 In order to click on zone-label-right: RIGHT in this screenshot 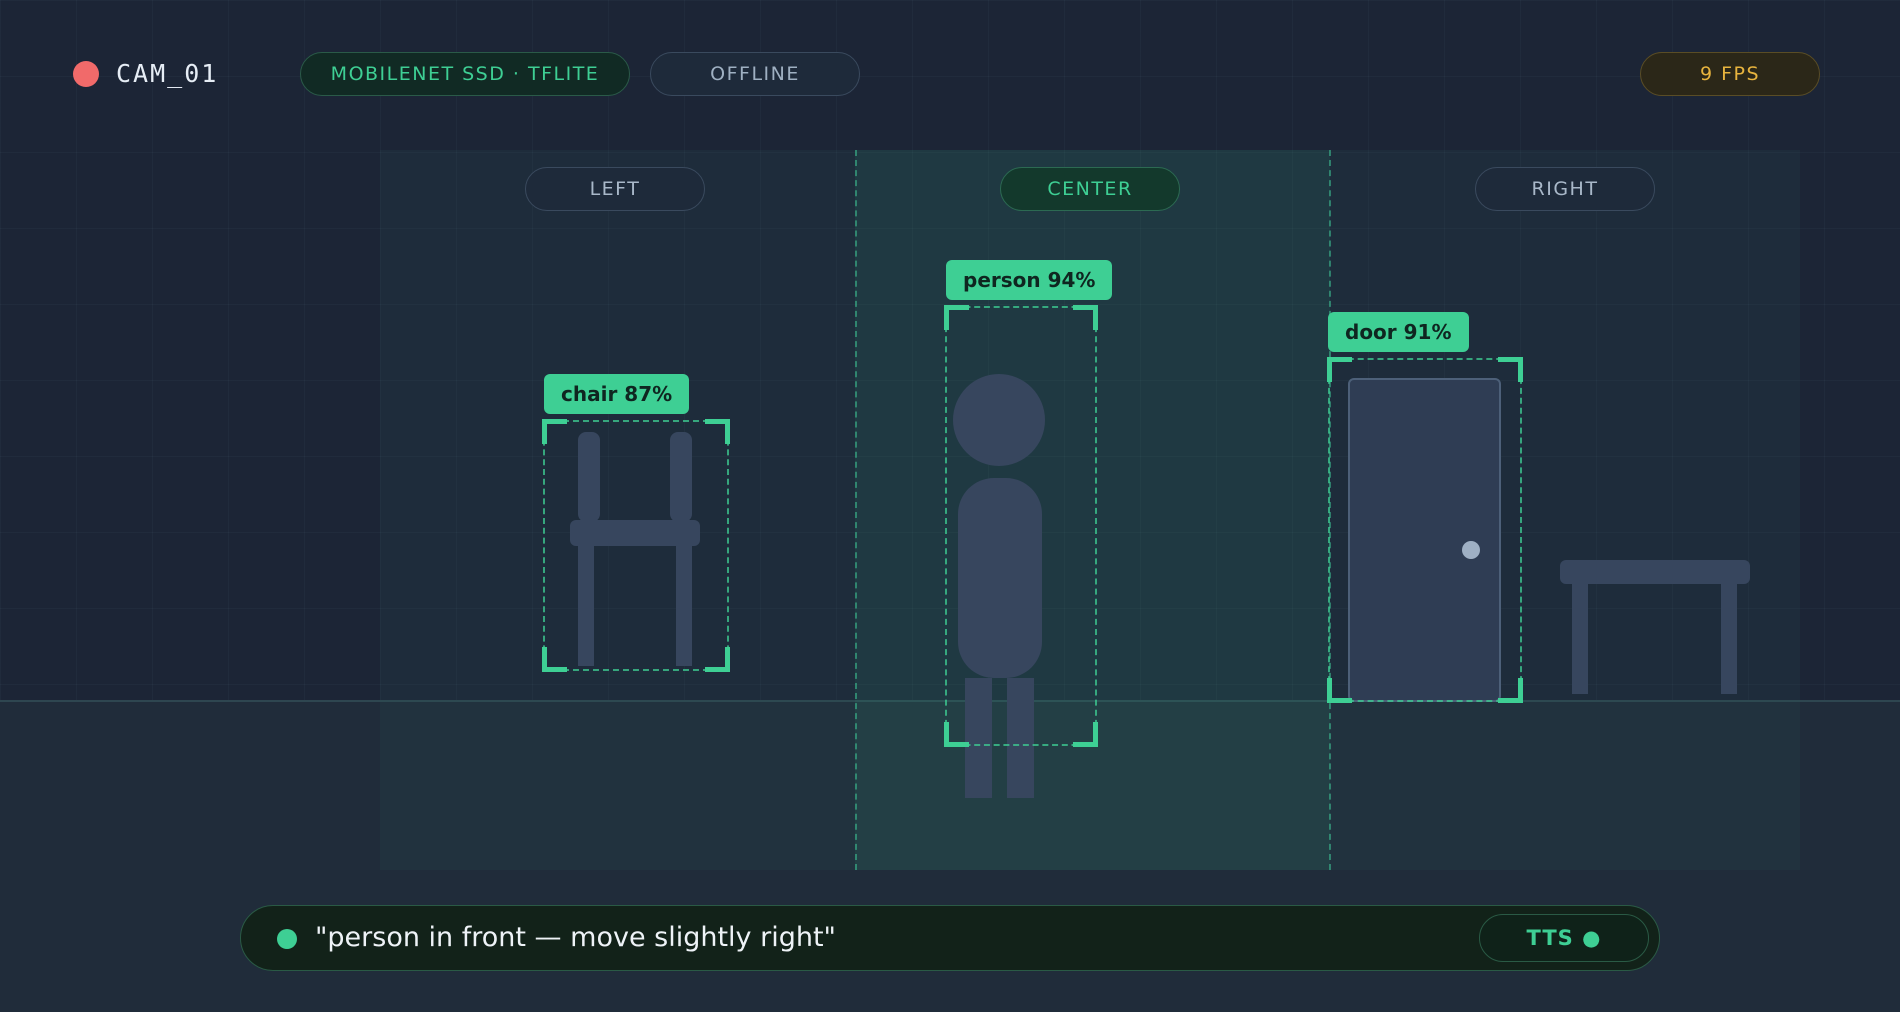, I will do `click(1565, 189)`.